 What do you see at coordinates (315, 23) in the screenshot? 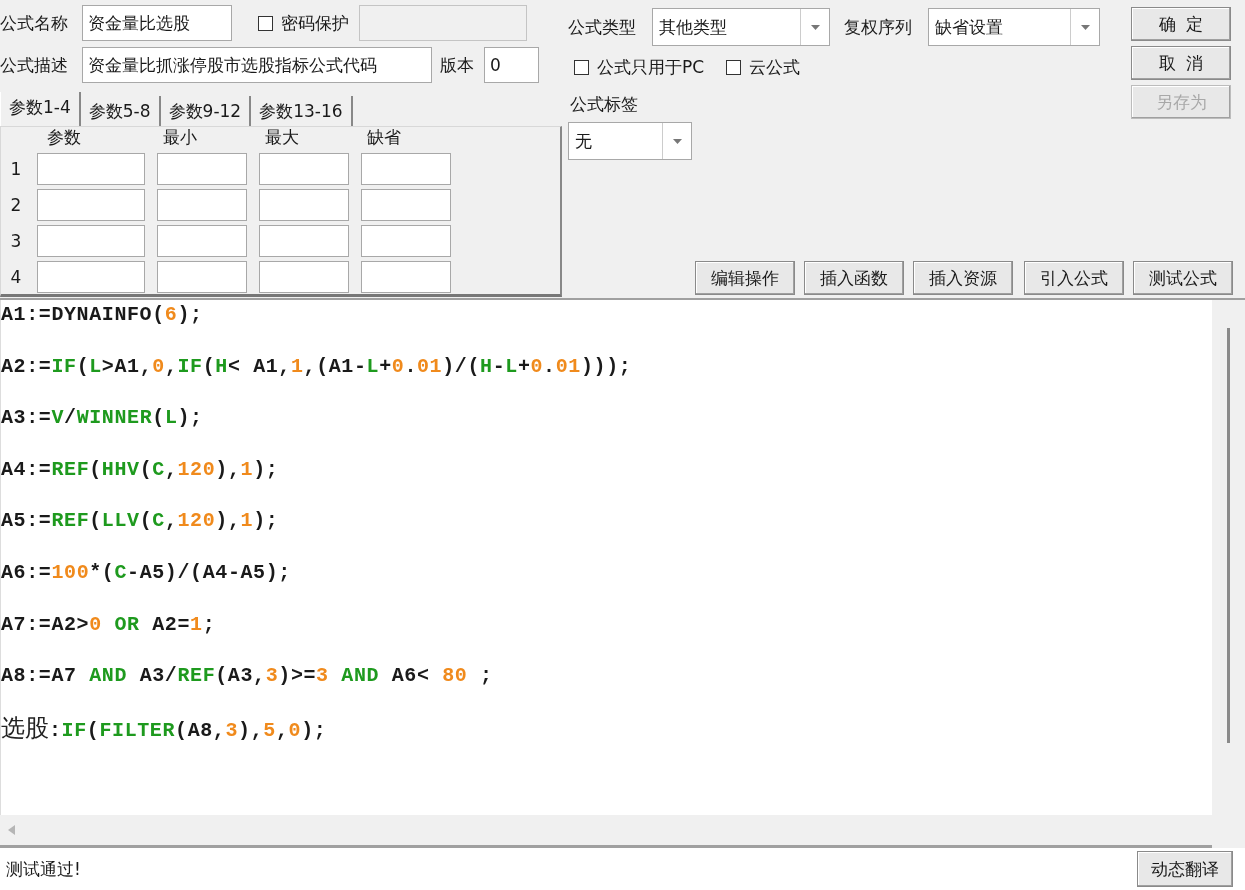
I see `checkbox-label: 密码保护` at bounding box center [315, 23].